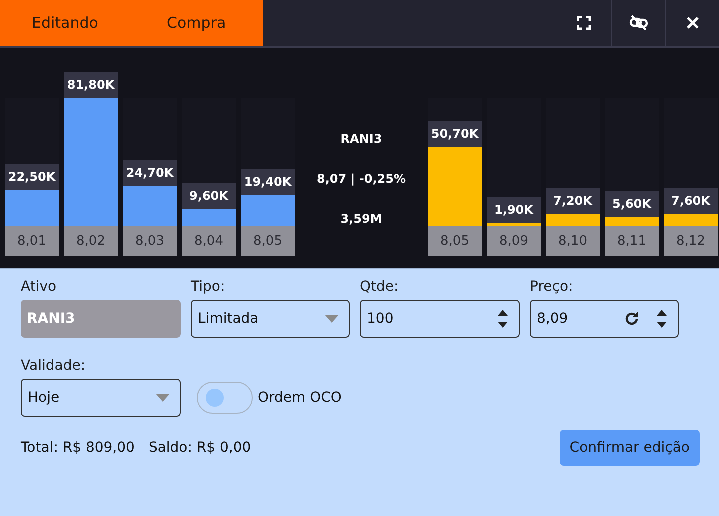 This screenshot has width=719, height=516. I want to click on price-cell: 8,12, so click(691, 241).